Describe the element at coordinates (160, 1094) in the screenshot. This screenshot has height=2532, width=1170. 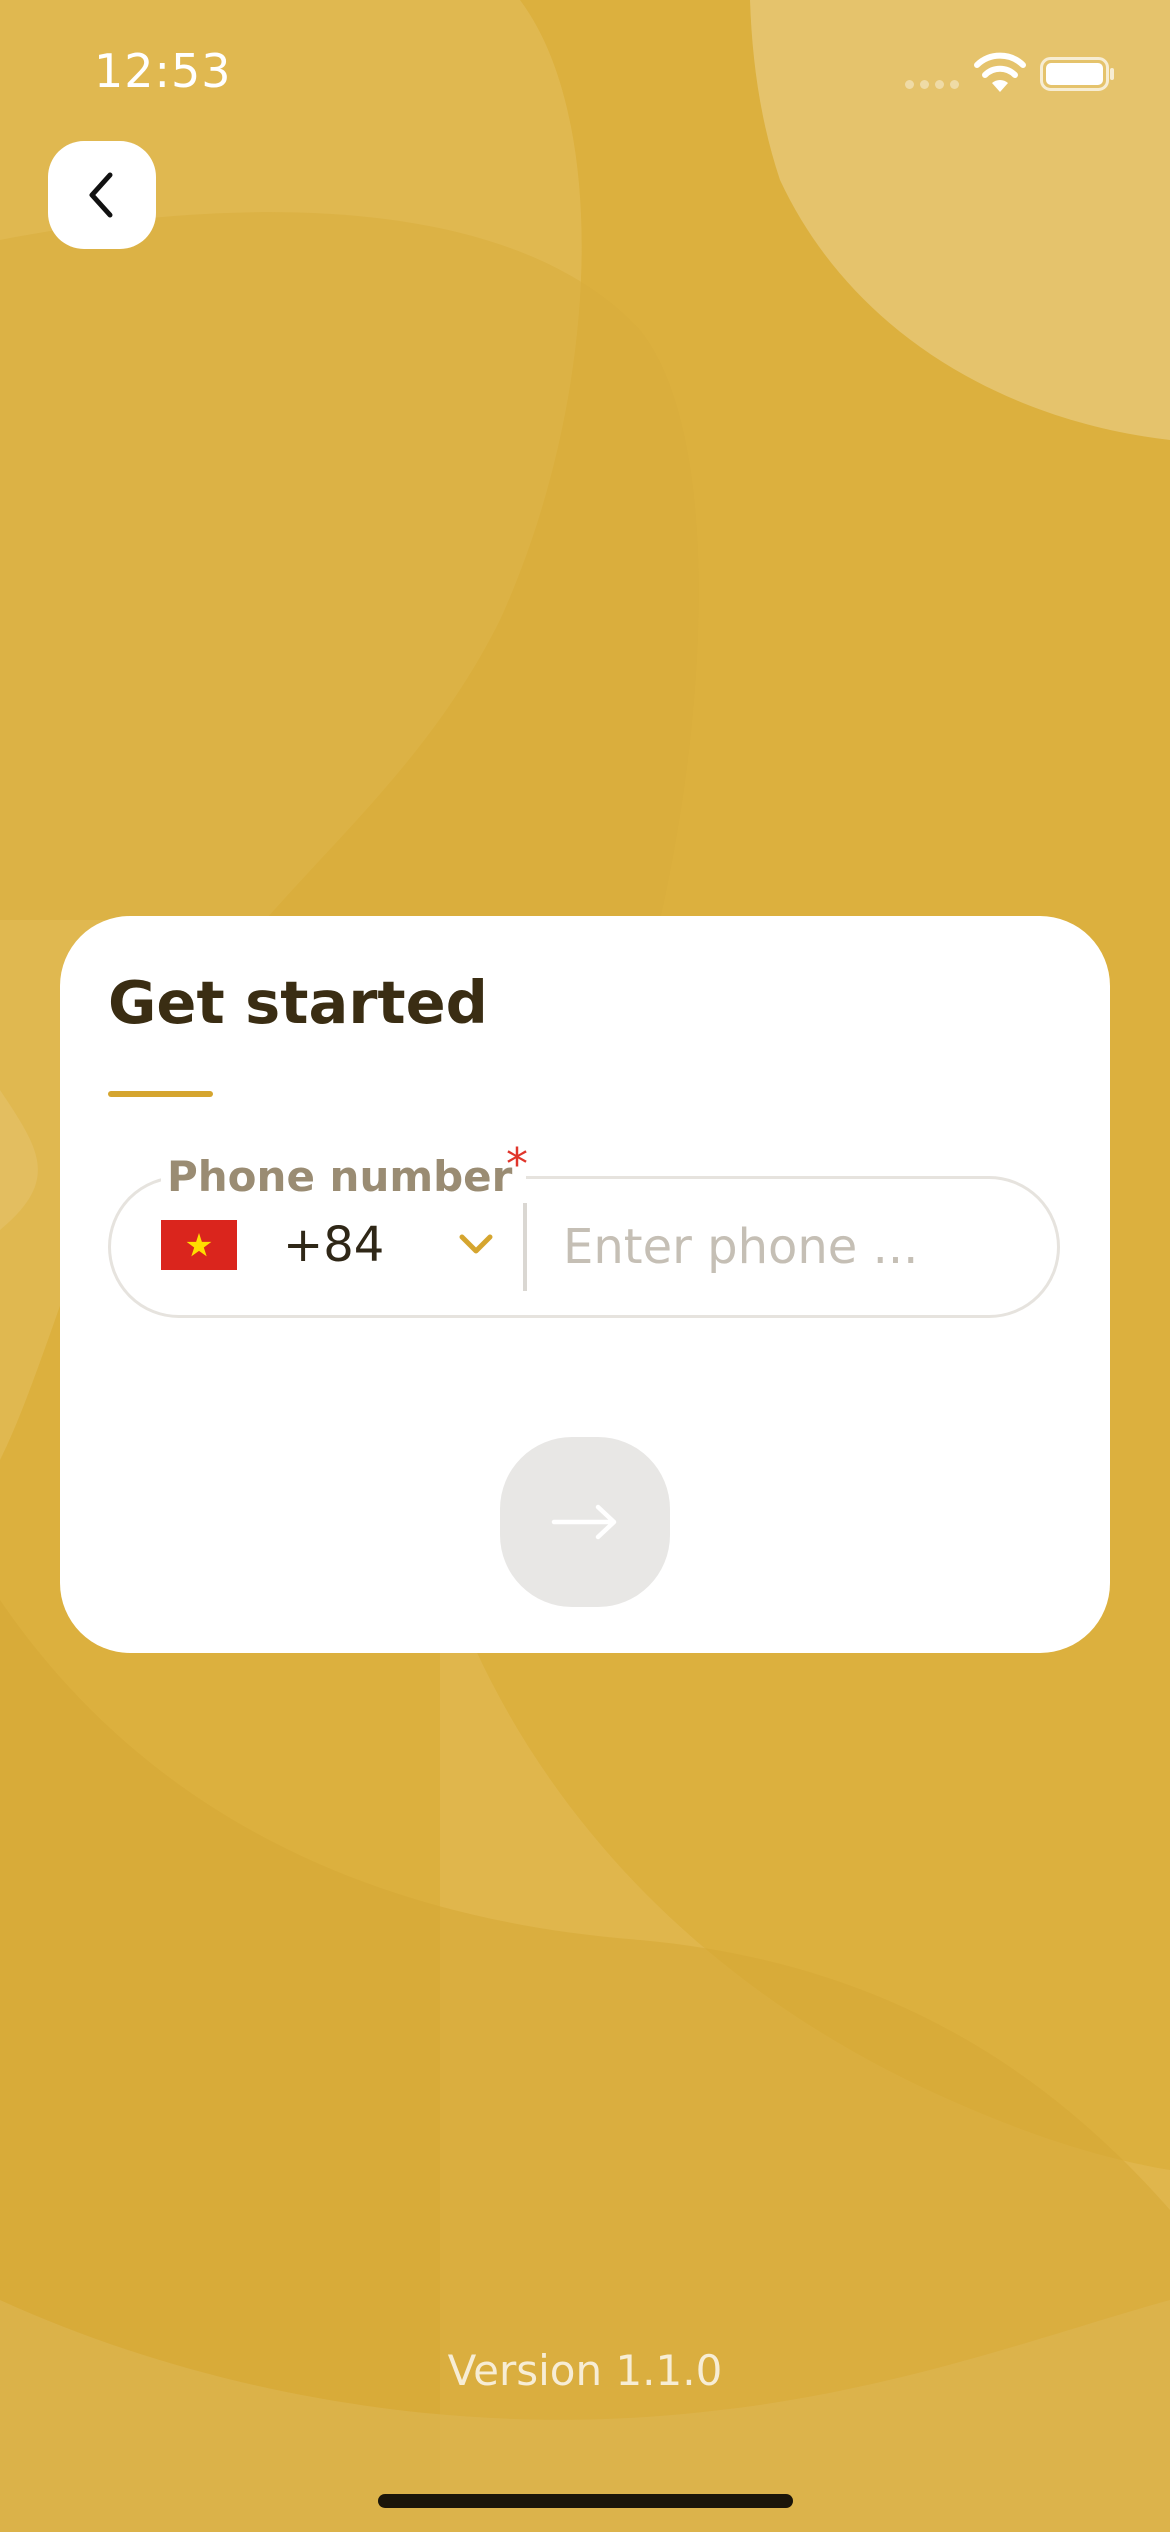
I see `title-underline` at that location.